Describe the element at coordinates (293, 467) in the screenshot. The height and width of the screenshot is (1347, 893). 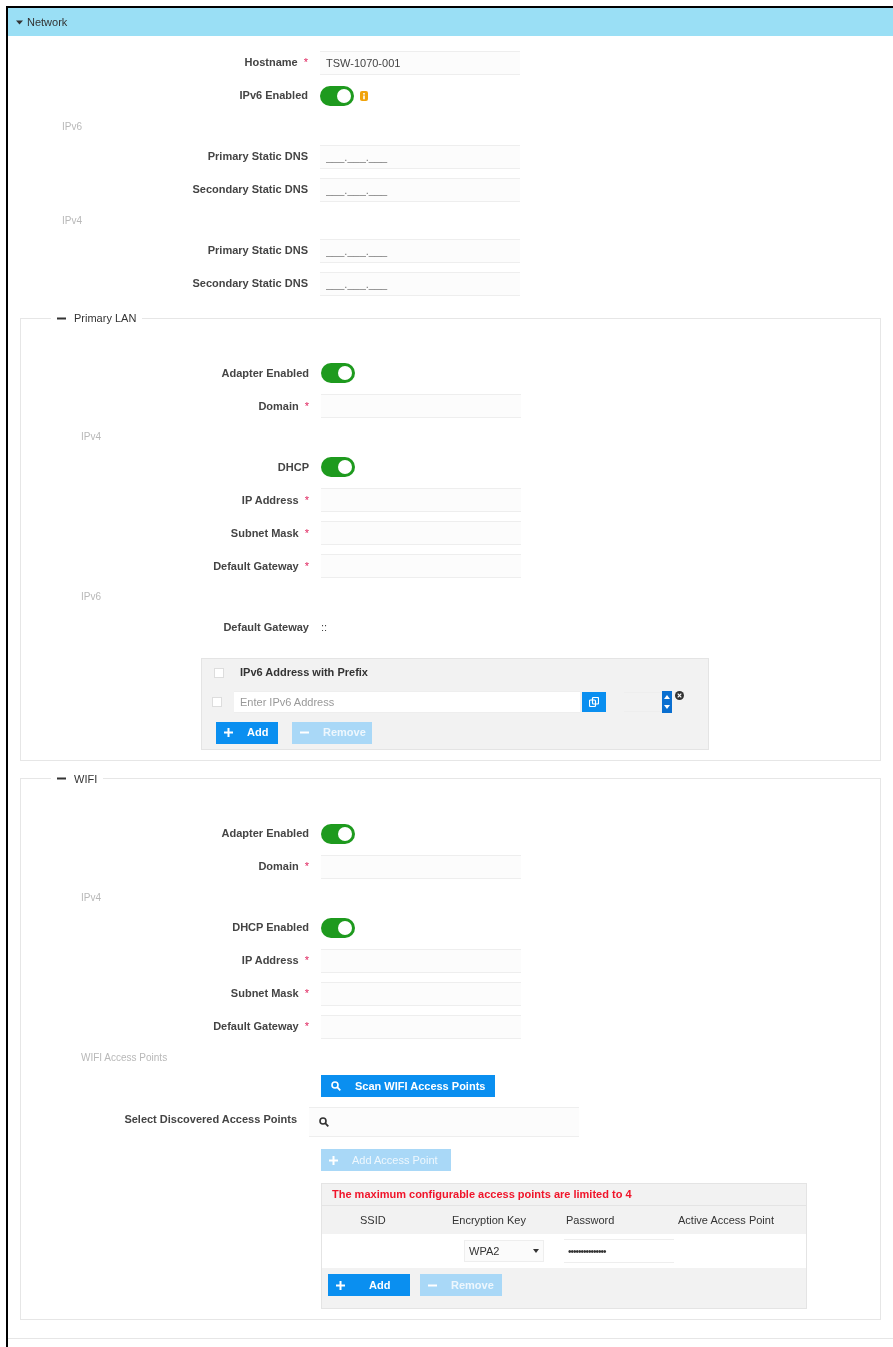
I see `field-label: DHCP` at that location.